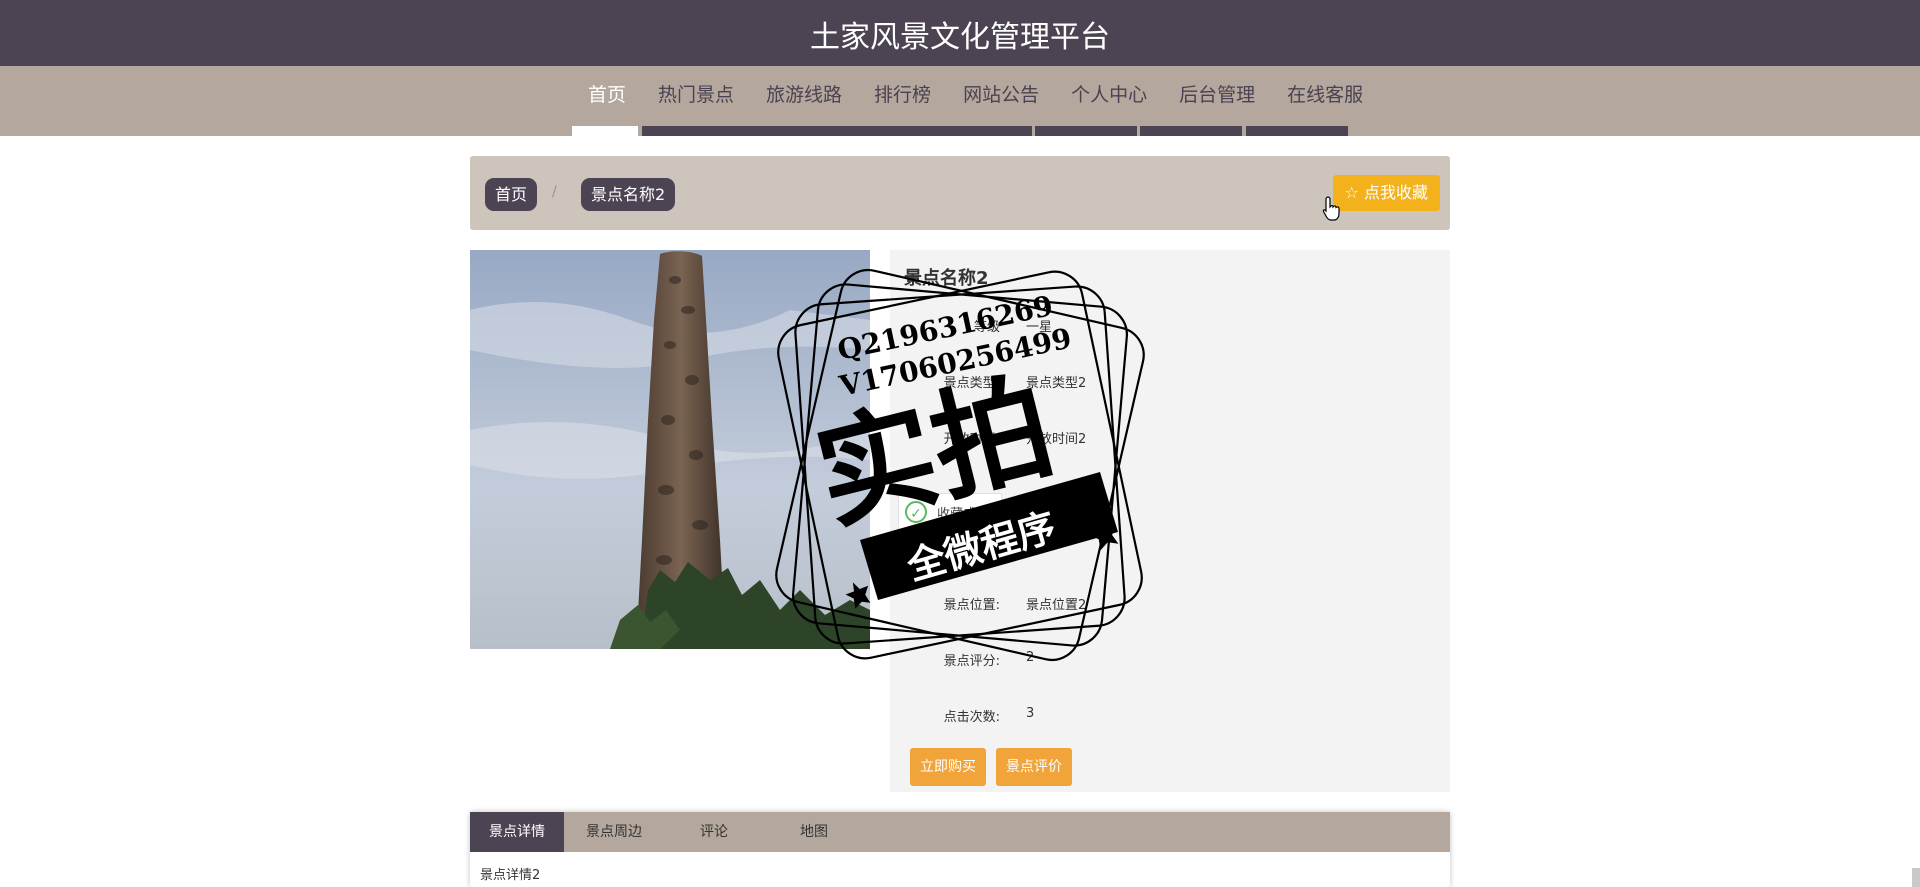 This screenshot has width=1920, height=887. What do you see at coordinates (1030, 657) in the screenshot?
I see `detail-value-rating: 2` at bounding box center [1030, 657].